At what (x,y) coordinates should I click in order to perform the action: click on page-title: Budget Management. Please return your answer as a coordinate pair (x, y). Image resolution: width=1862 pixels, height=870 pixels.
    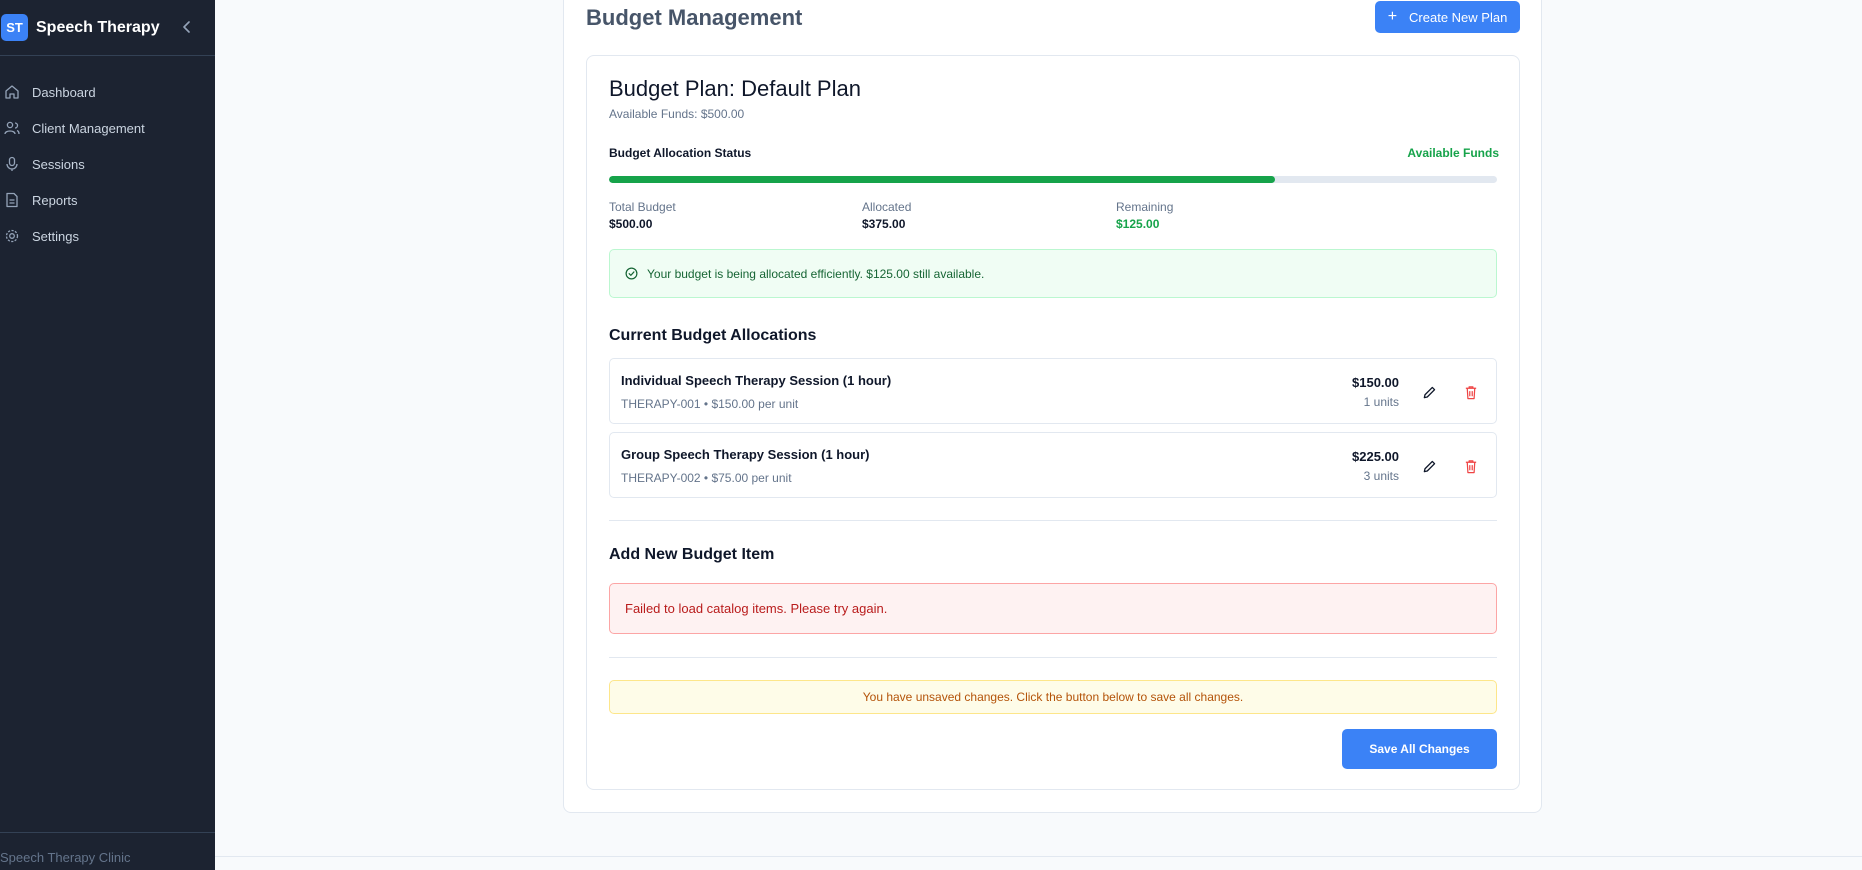
    Looking at the image, I should click on (694, 17).